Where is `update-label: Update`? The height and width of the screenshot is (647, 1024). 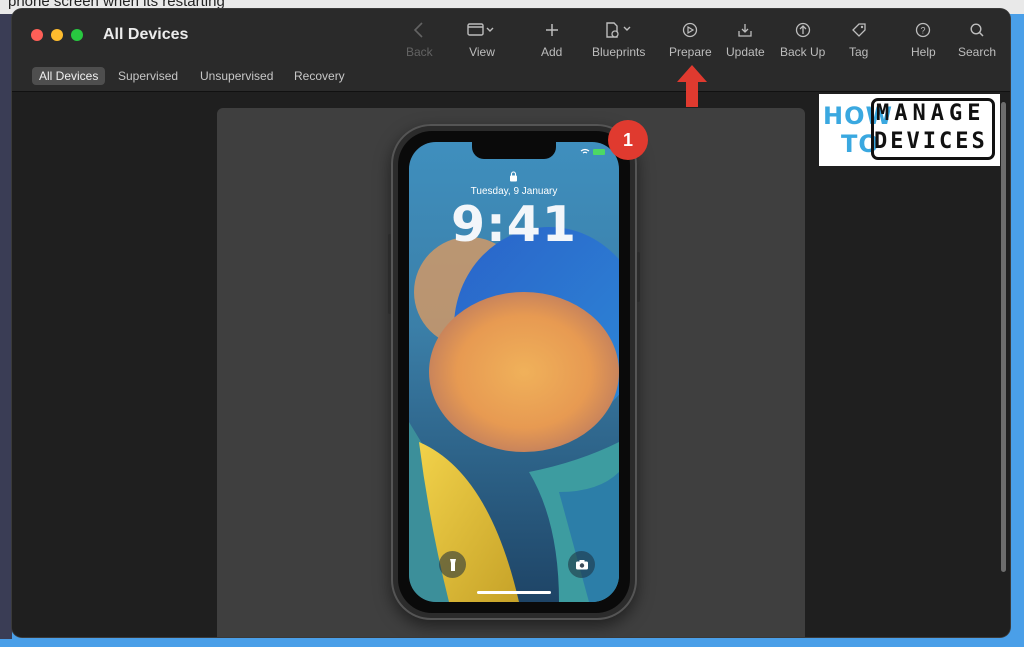
update-label: Update is located at coordinates (745, 52).